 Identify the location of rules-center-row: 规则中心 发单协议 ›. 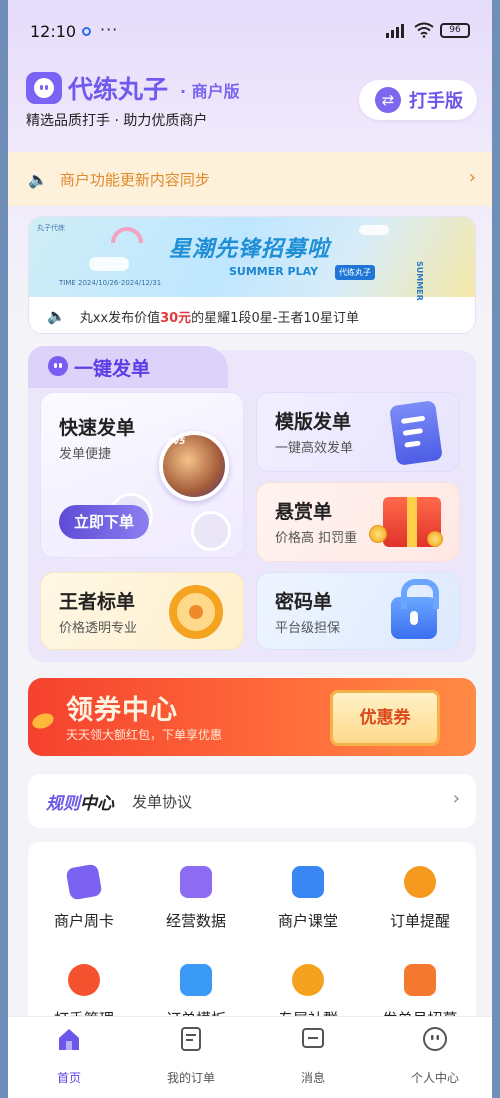
(252, 801).